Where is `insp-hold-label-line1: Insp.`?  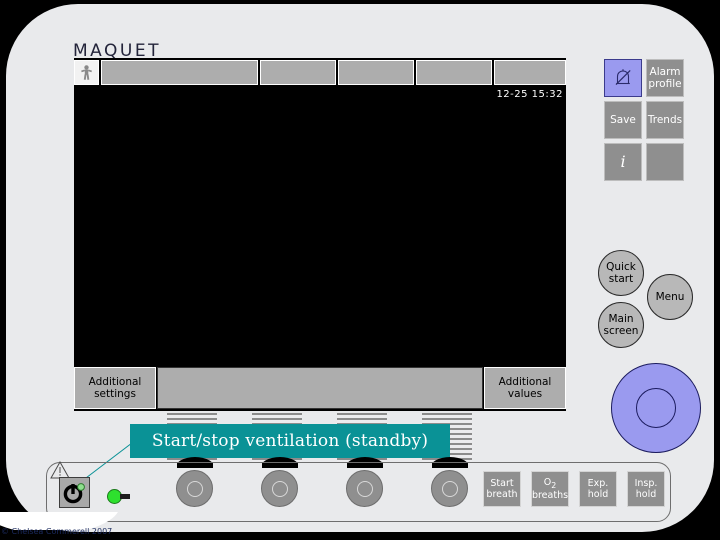 insp-hold-label-line1: Insp. is located at coordinates (646, 483).